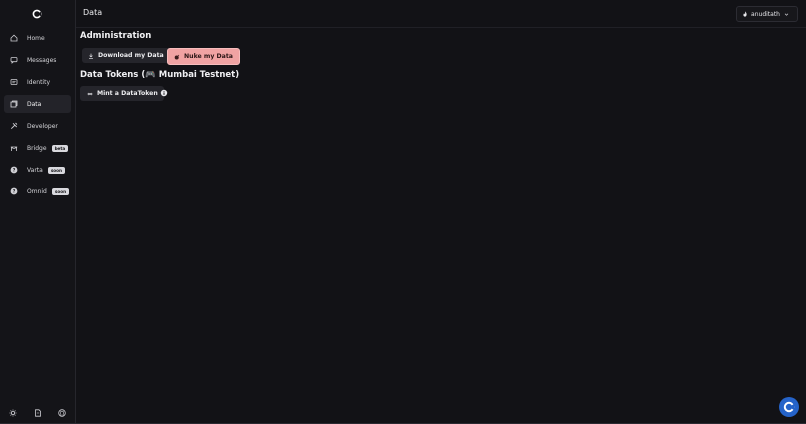 Image resolution: width=806 pixels, height=424 pixels. I want to click on sidebar-item-label: Identity, so click(38, 82).